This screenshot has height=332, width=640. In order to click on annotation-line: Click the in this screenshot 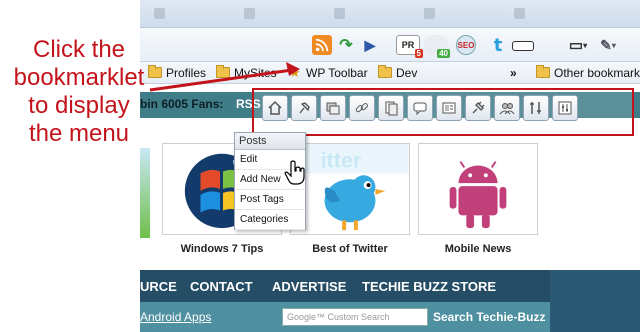, I will do `click(79, 49)`.